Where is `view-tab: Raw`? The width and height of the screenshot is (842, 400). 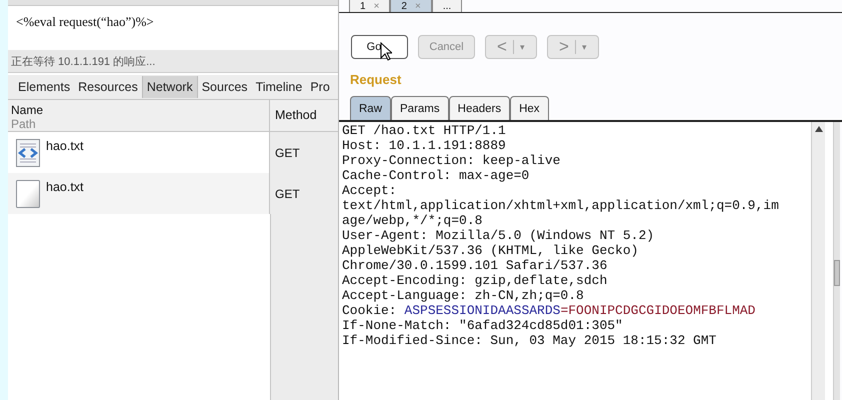
view-tab: Raw is located at coordinates (371, 108).